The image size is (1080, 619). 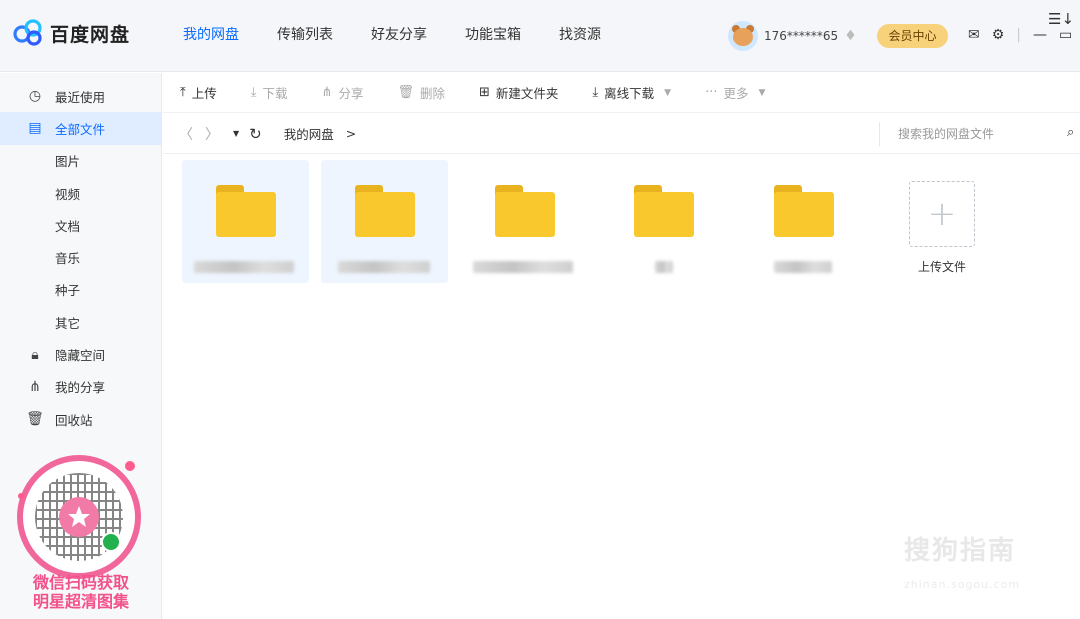 What do you see at coordinates (399, 36) in the screenshot?
I see `nav-friend-share: 好友分享` at bounding box center [399, 36].